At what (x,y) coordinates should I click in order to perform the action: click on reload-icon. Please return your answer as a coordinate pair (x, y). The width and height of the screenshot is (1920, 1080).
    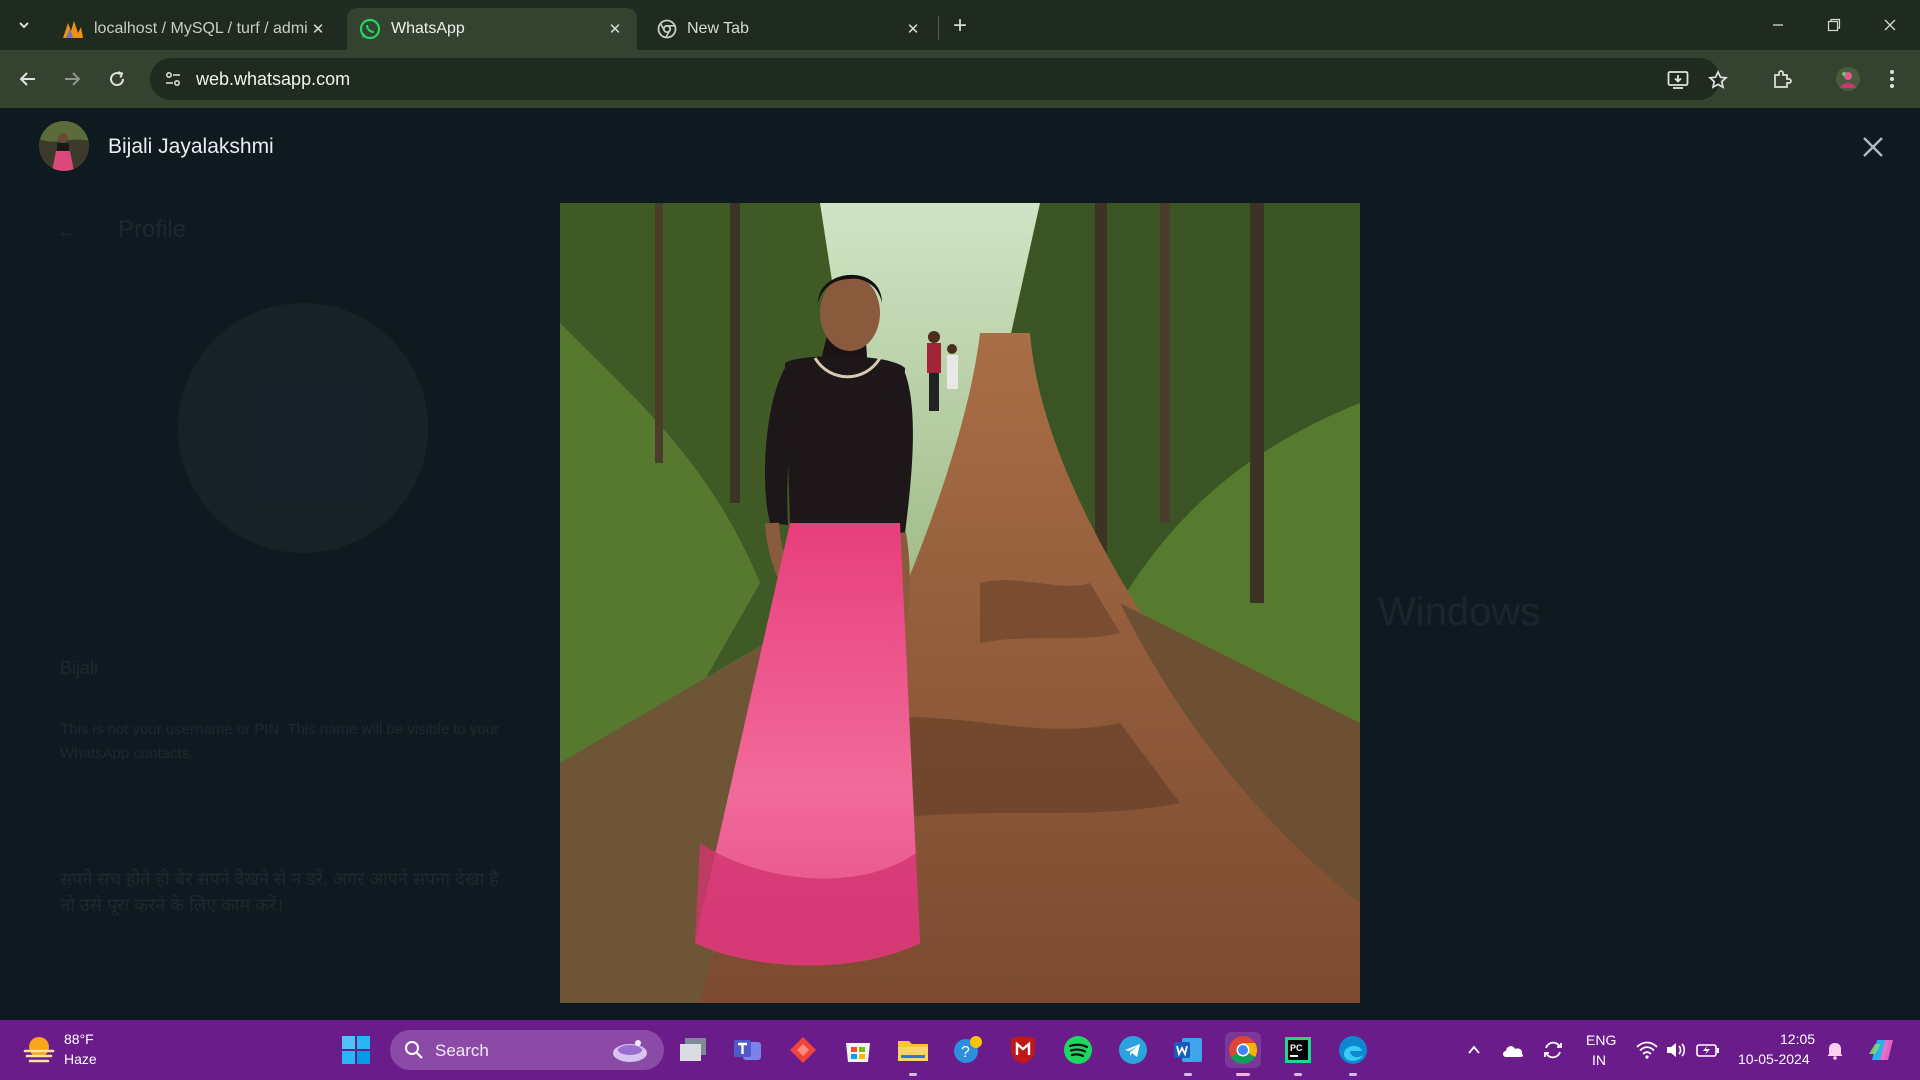
    Looking at the image, I should click on (117, 79).